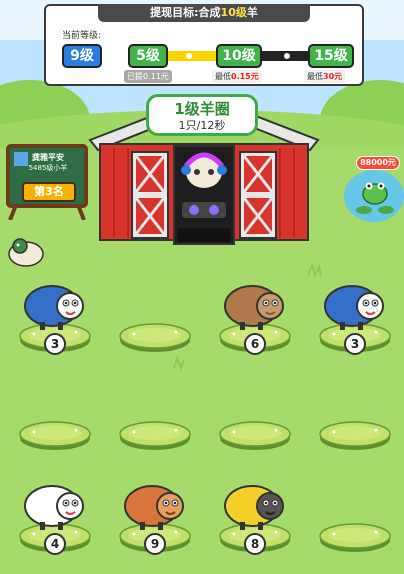 This screenshot has width=404, height=574. I want to click on pond-reward-badge: 88000元, so click(378, 163).